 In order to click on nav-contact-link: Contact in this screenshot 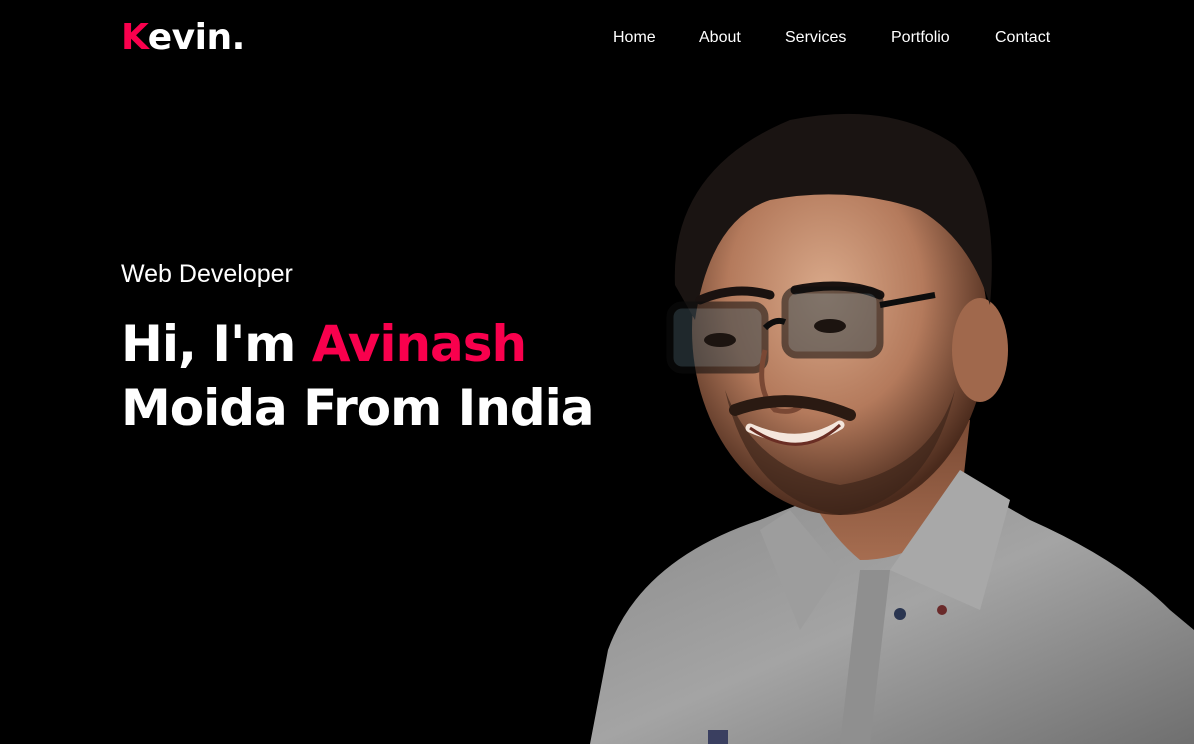, I will do `click(1022, 38)`.